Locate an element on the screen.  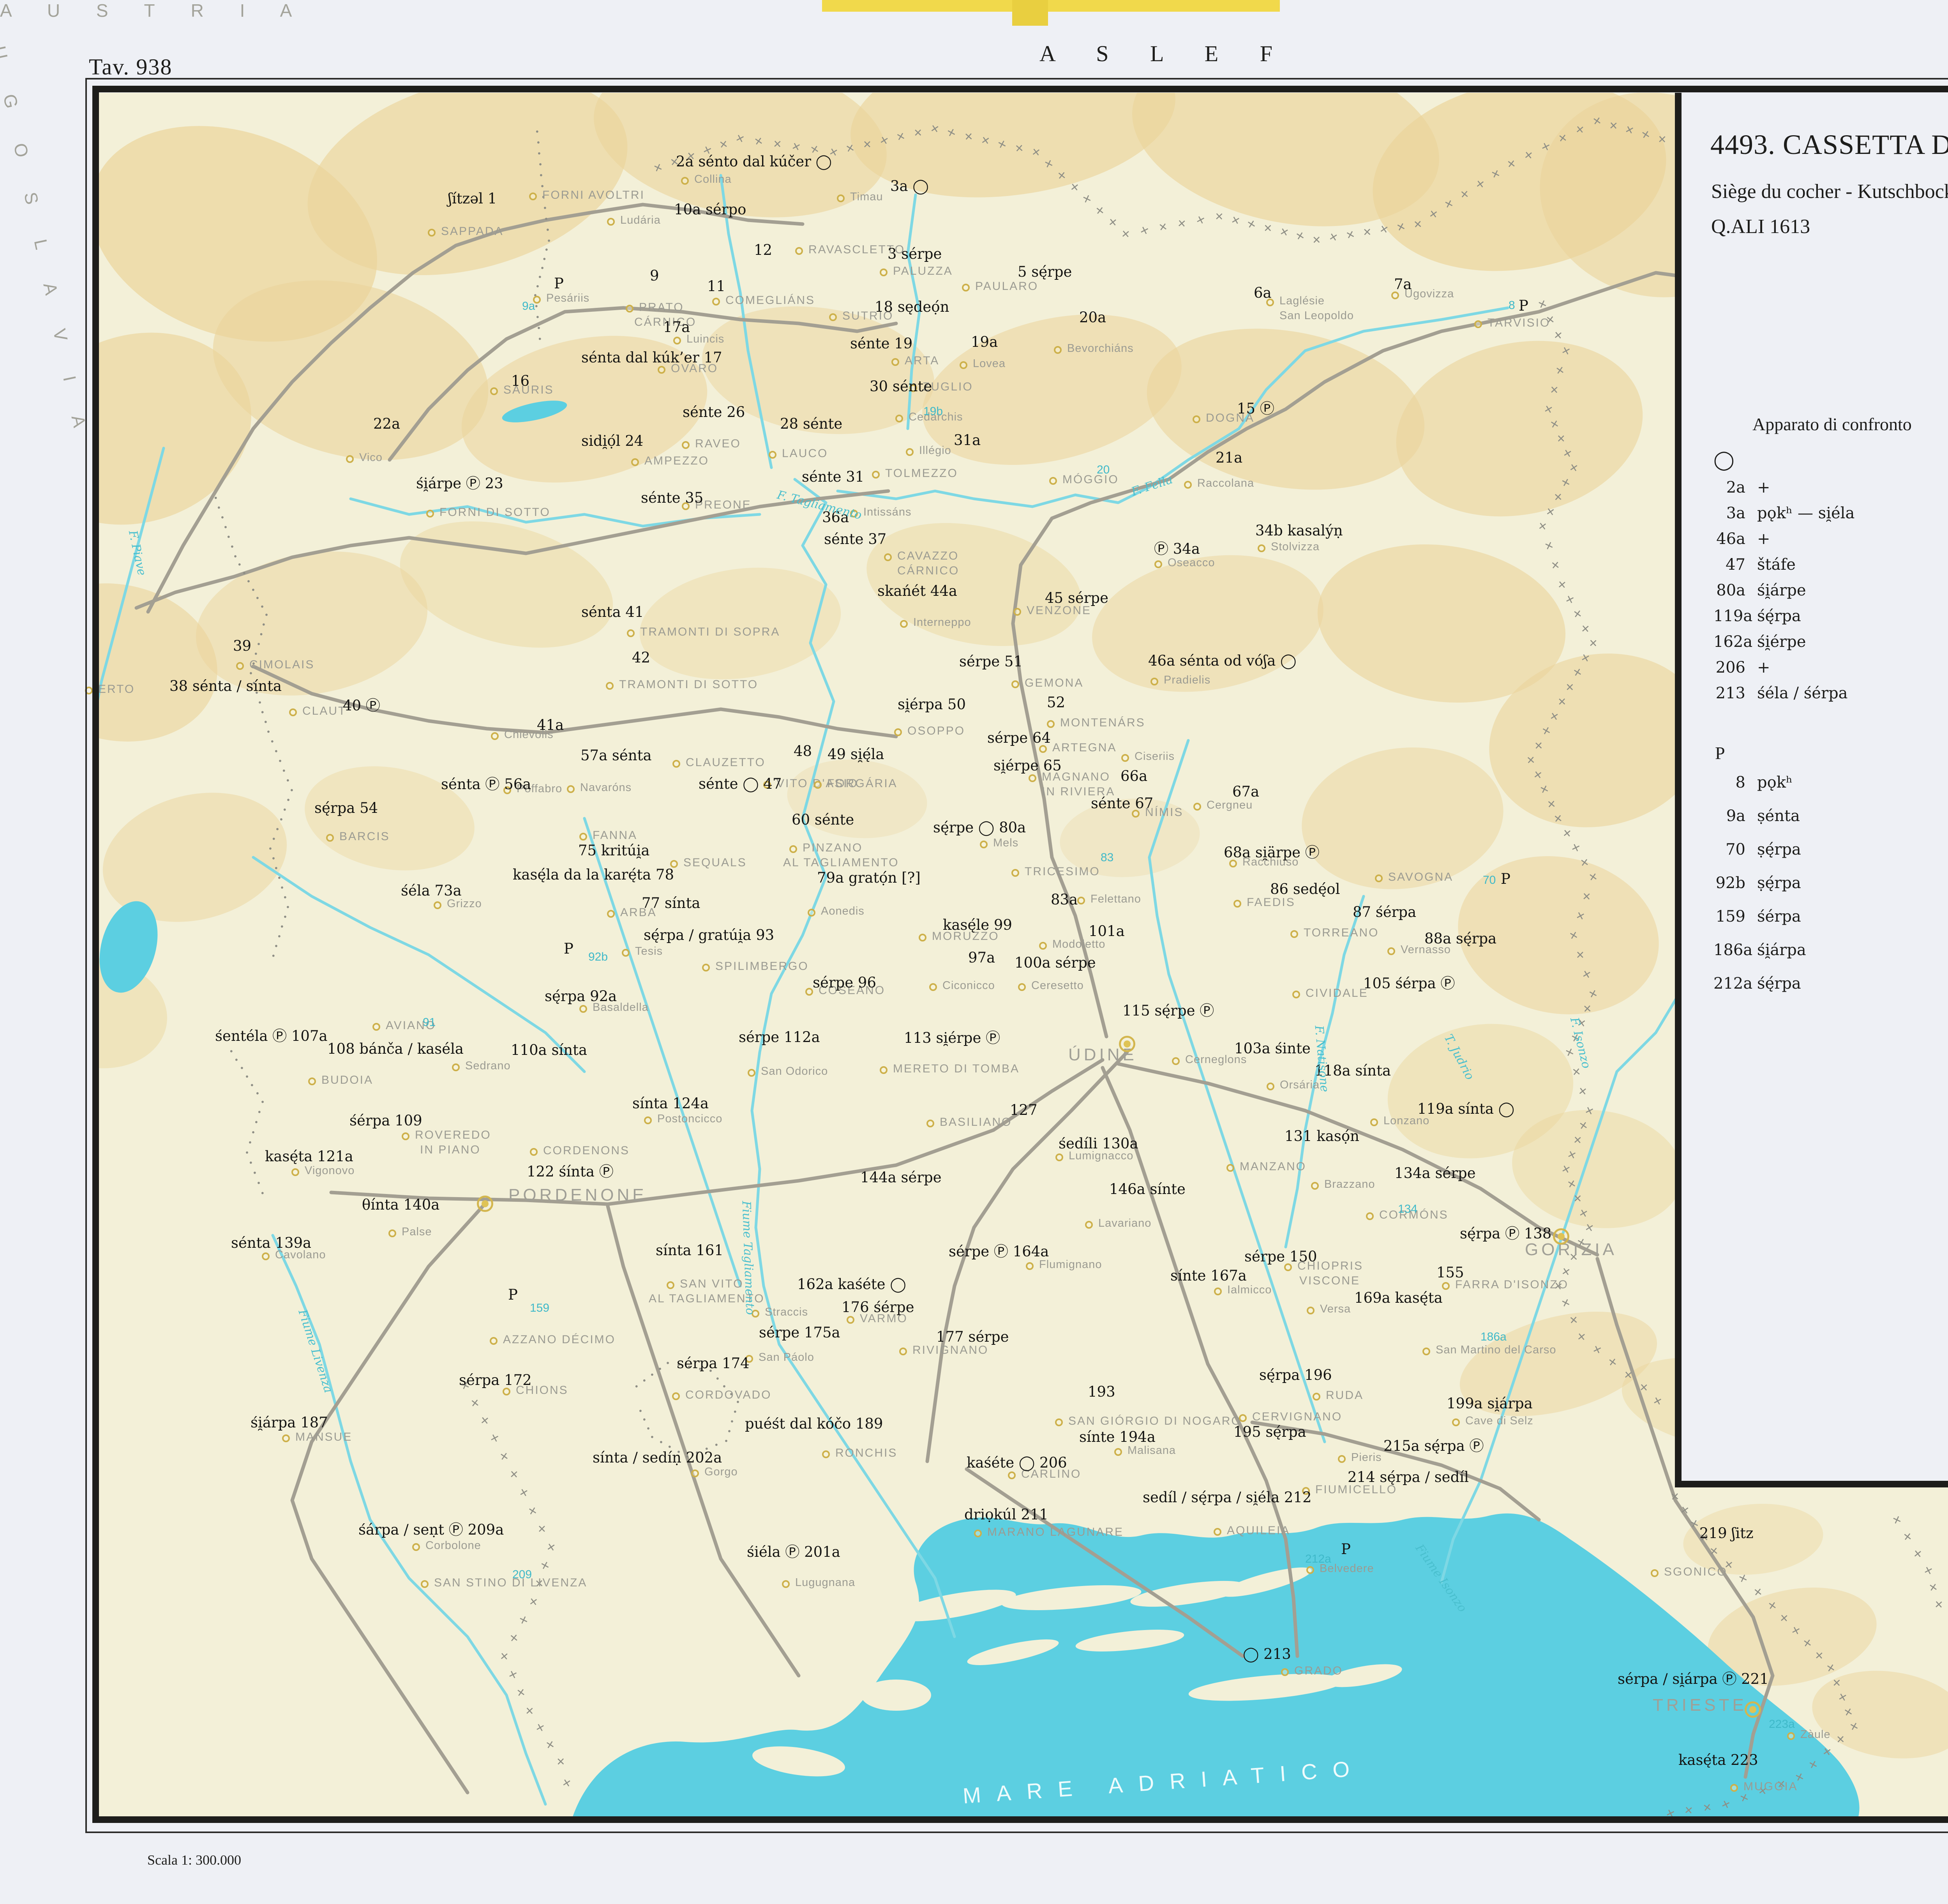
legend-point-number: 47 is located at coordinates (1735, 565).